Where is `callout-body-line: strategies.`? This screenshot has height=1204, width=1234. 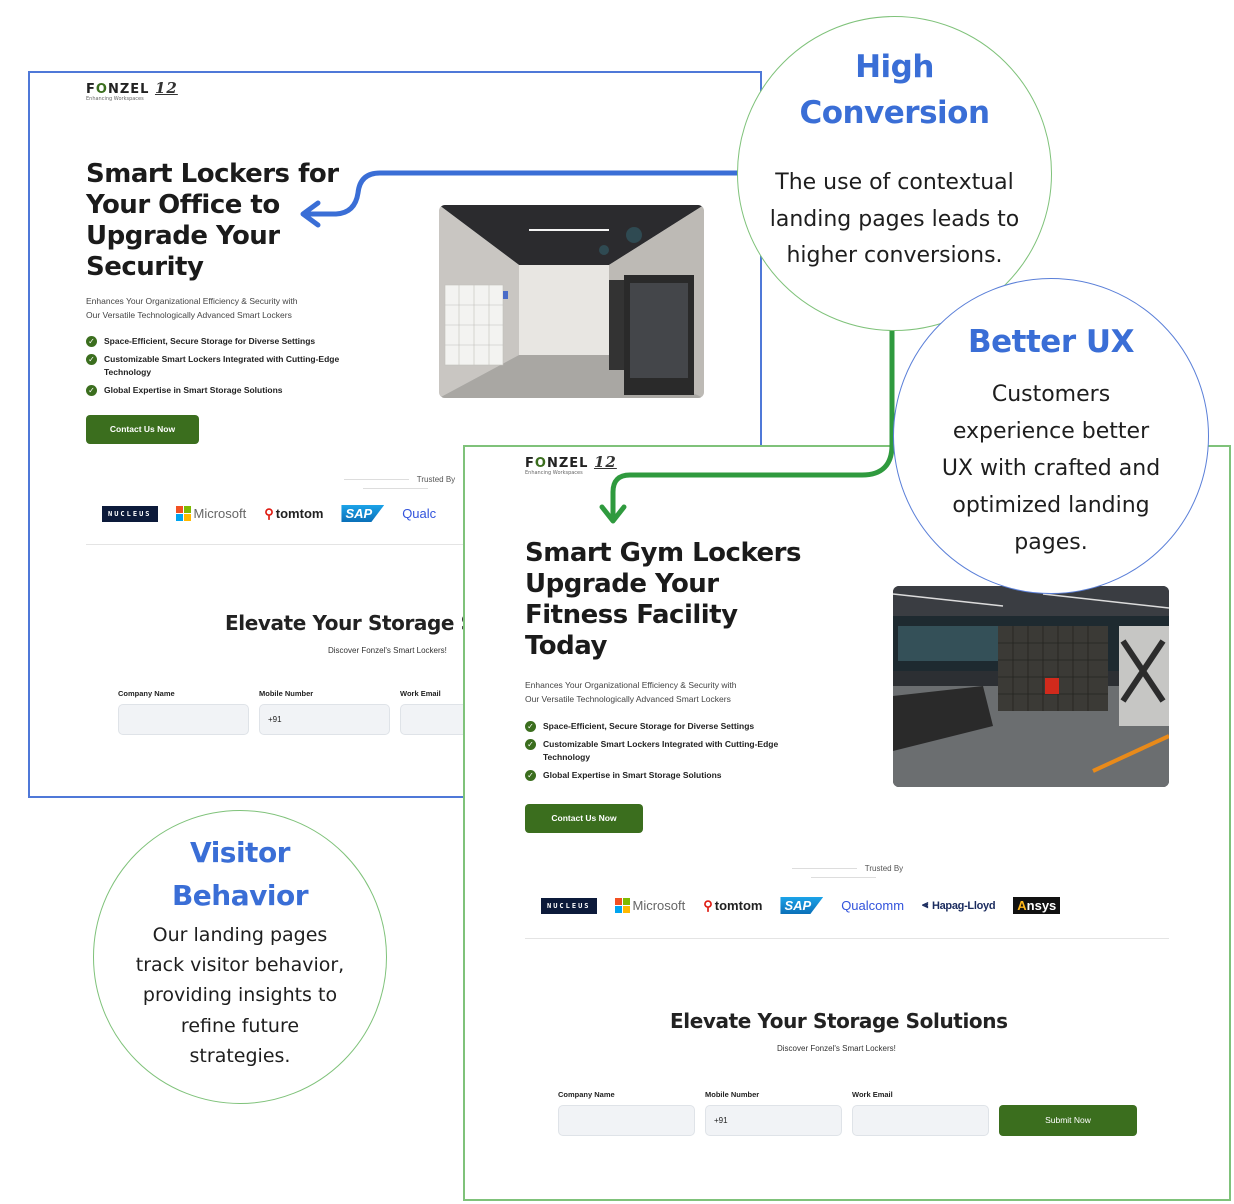
callout-body-line: strategies. is located at coordinates (240, 1055).